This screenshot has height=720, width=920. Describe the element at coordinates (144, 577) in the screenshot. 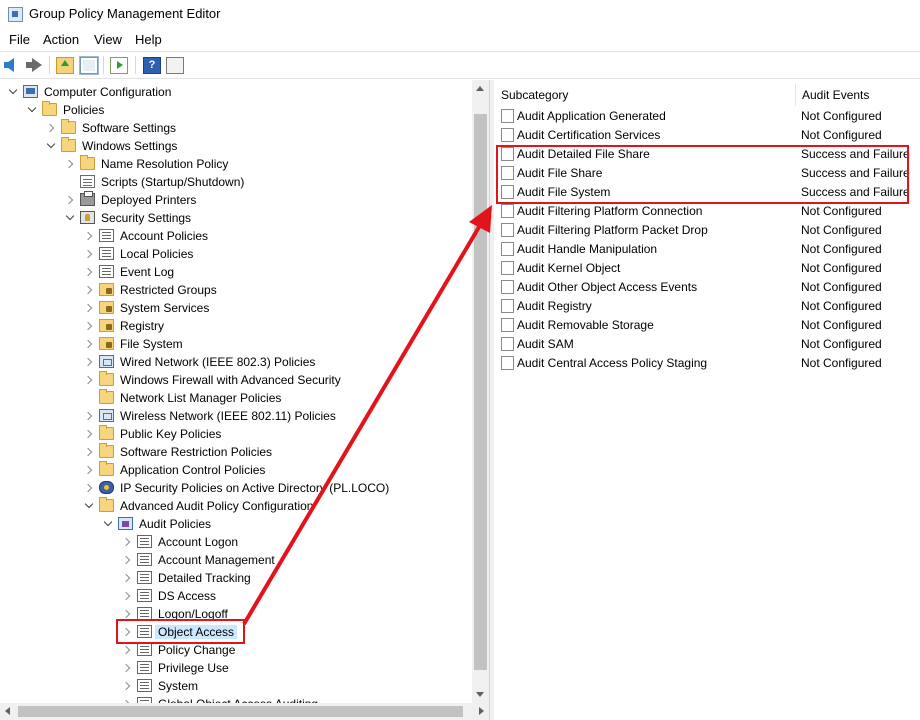

I see `policy-icon` at that location.